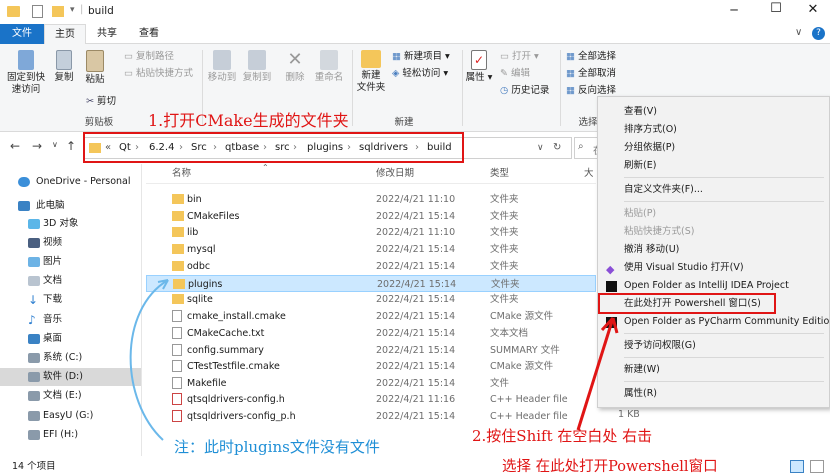 Image resolution: width=830 pixels, height=476 pixels. Describe the element at coordinates (595, 374) in the screenshot. I see `red-arrow` at that location.